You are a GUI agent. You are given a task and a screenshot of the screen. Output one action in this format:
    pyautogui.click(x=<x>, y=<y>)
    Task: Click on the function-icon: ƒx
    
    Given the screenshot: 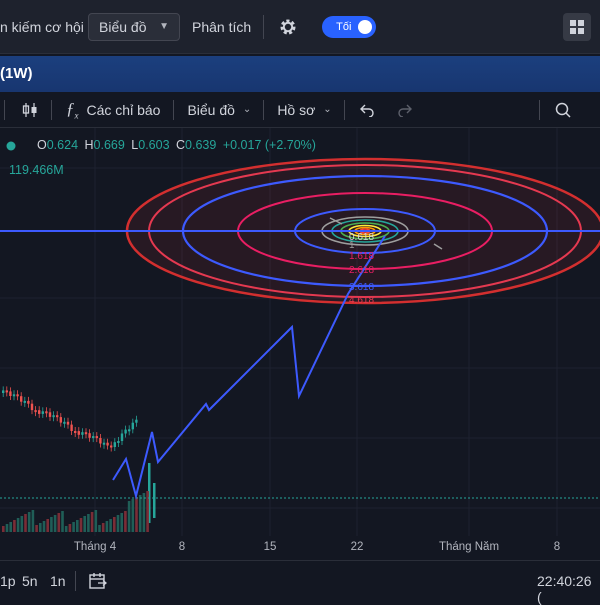 What is the action you would take?
    pyautogui.click(x=72, y=109)
    